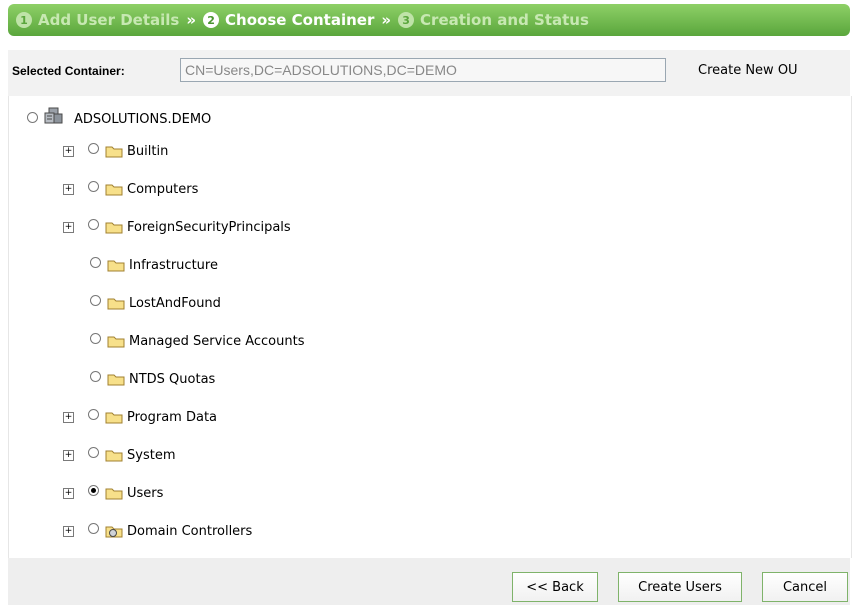 This screenshot has height=605, width=858. What do you see at coordinates (162, 189) in the screenshot?
I see `tree-item-label: Computers` at bounding box center [162, 189].